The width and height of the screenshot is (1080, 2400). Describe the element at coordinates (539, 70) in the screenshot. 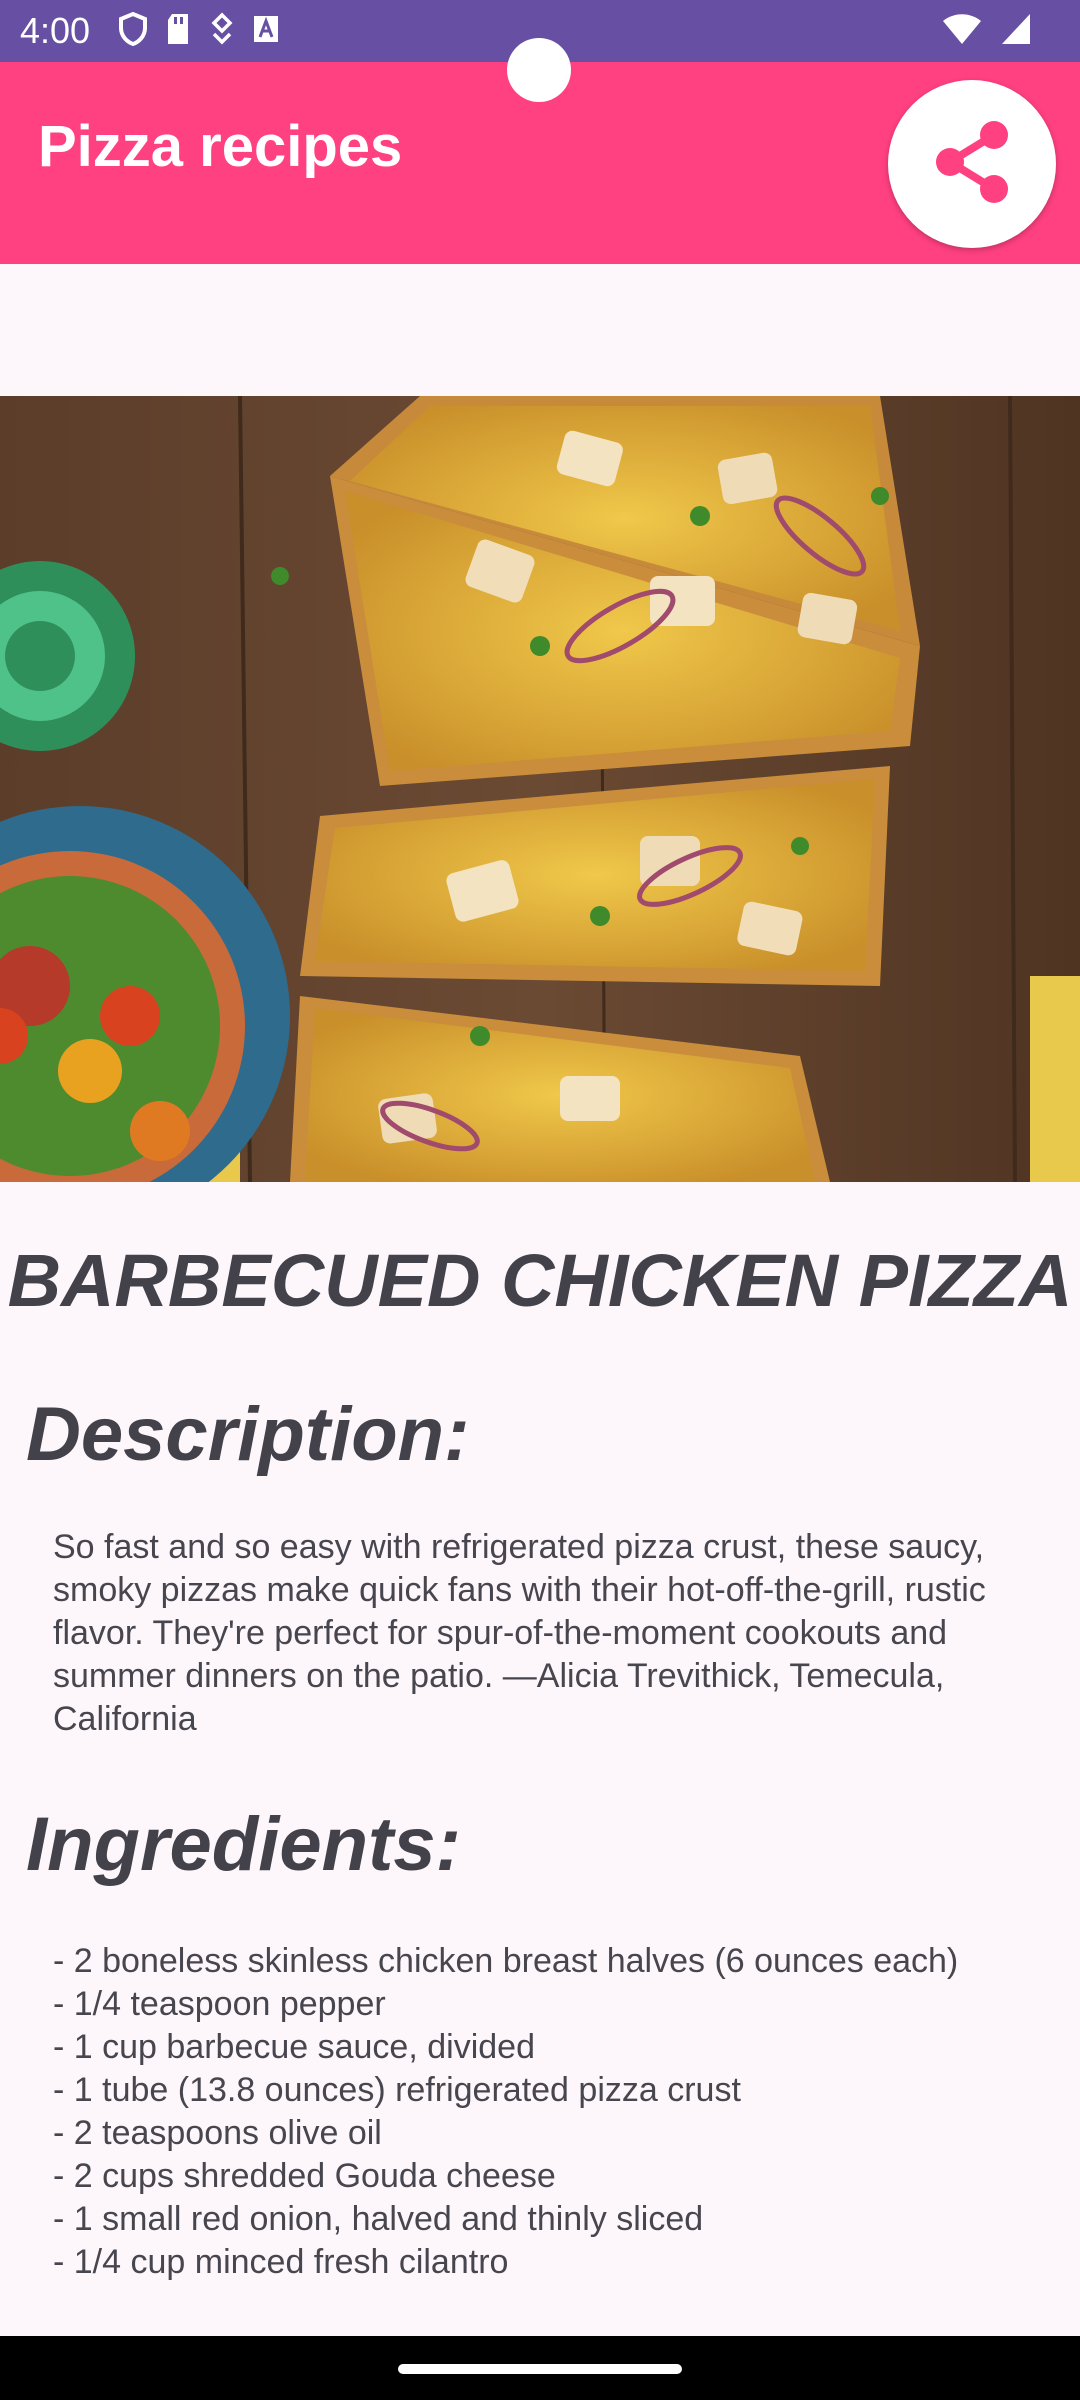

I see `camera-cutout` at that location.